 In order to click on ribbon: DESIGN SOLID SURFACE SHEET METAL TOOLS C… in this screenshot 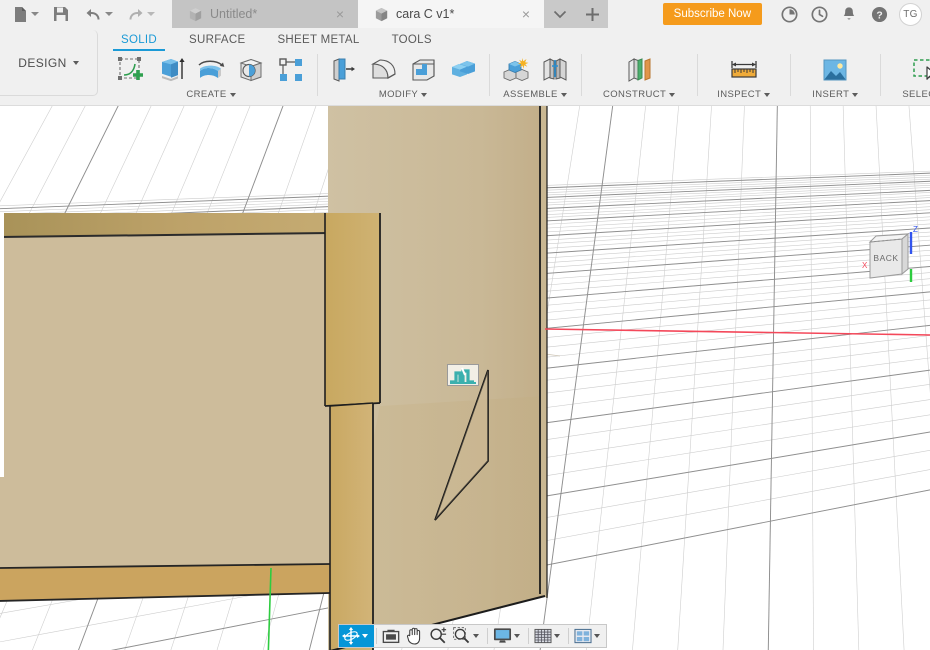, I will do `click(465, 67)`.